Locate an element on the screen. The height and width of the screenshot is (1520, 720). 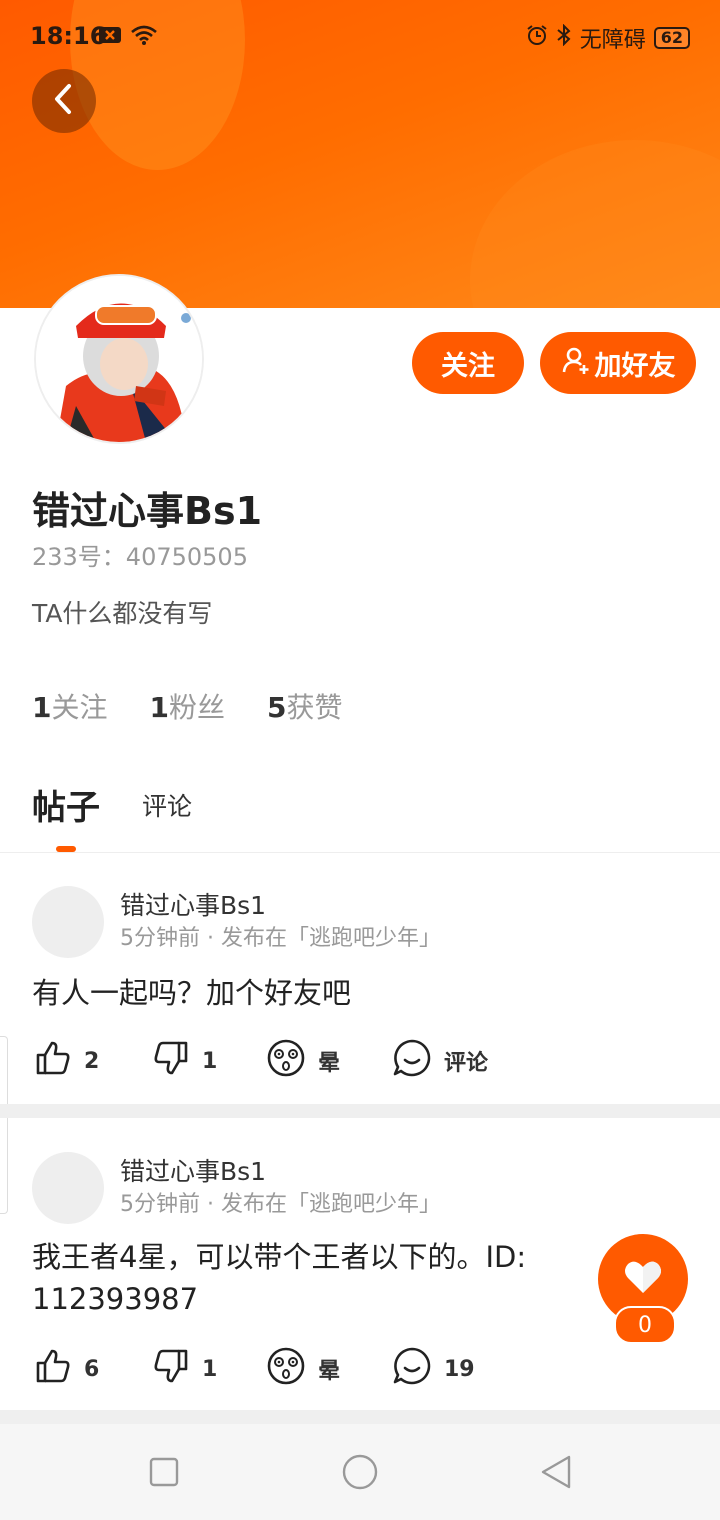
post-content: 有人一起吗？加个好友吧 is located at coordinates (192, 993).